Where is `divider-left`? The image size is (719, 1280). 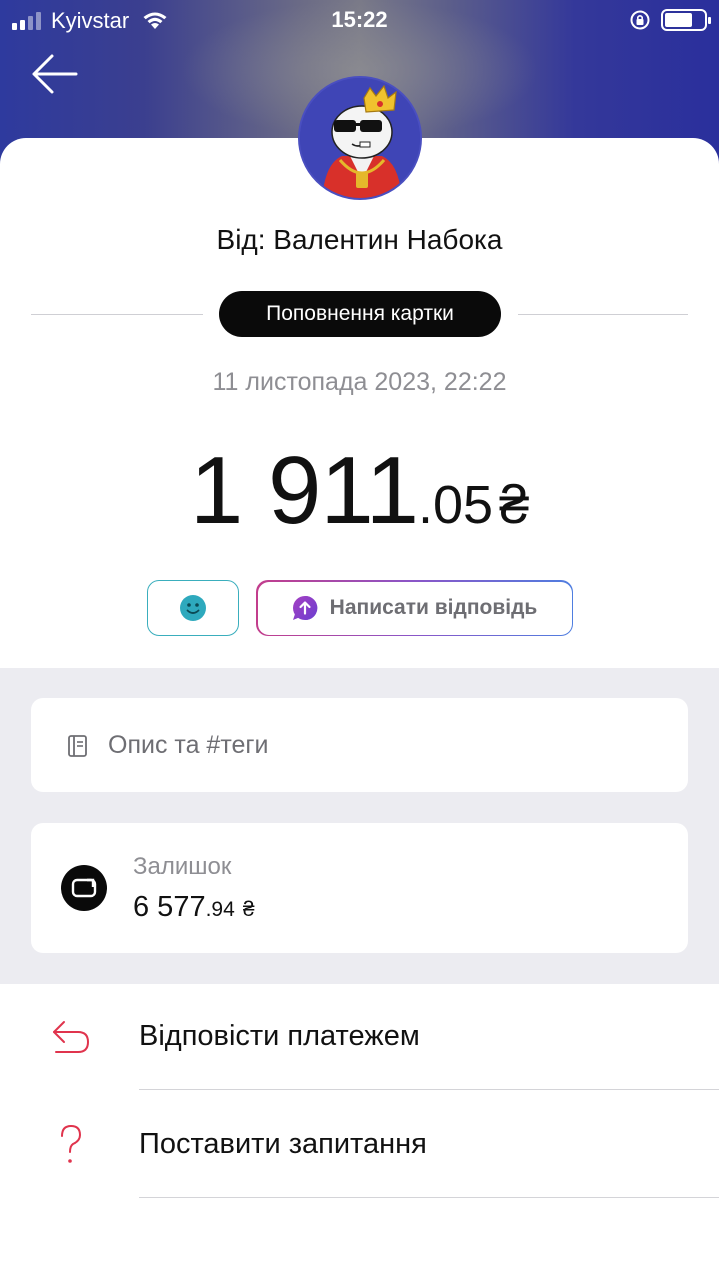 divider-left is located at coordinates (117, 314).